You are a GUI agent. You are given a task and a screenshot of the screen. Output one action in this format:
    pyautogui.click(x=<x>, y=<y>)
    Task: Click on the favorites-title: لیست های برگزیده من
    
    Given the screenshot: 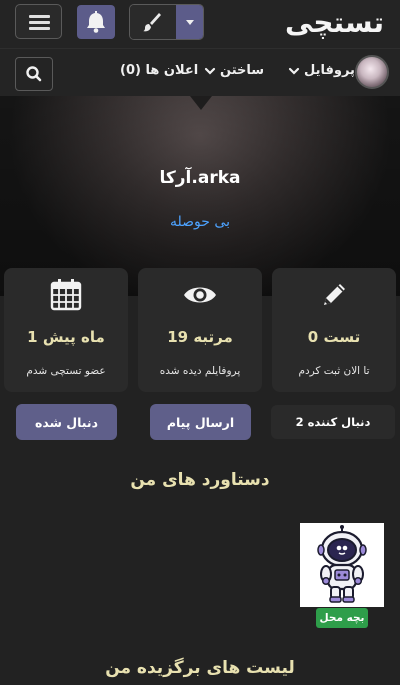 What is the action you would take?
    pyautogui.click(x=200, y=668)
    